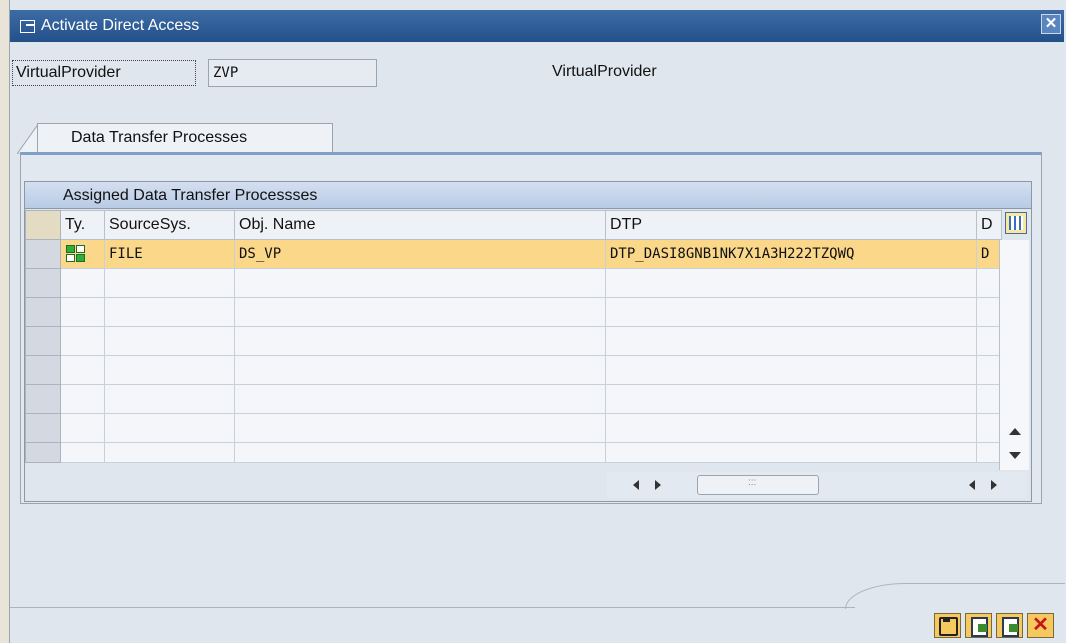 The height and width of the screenshot is (643, 1066). Describe the element at coordinates (791, 254) in the screenshot. I see `dtp-cell: DTP_DASI8GNB1NK7X1A3H222TZQWQ` at that location.